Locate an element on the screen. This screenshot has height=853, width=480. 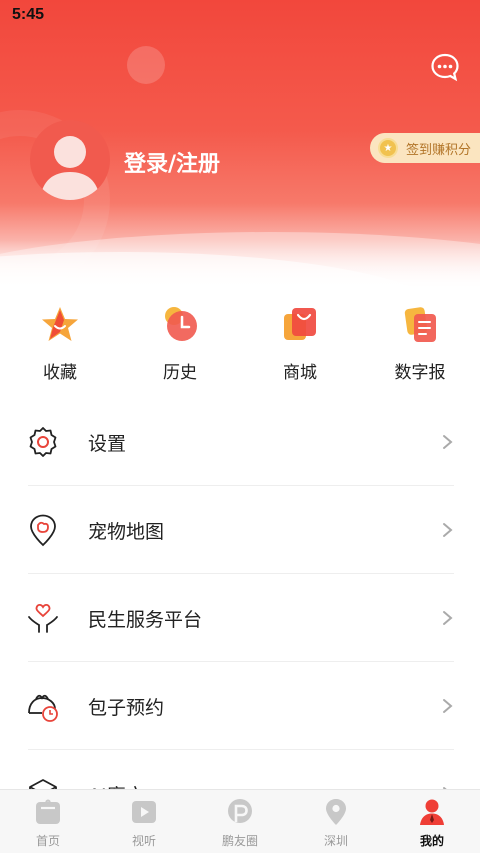
shopping-bag-icon is located at coordinates (300, 324).